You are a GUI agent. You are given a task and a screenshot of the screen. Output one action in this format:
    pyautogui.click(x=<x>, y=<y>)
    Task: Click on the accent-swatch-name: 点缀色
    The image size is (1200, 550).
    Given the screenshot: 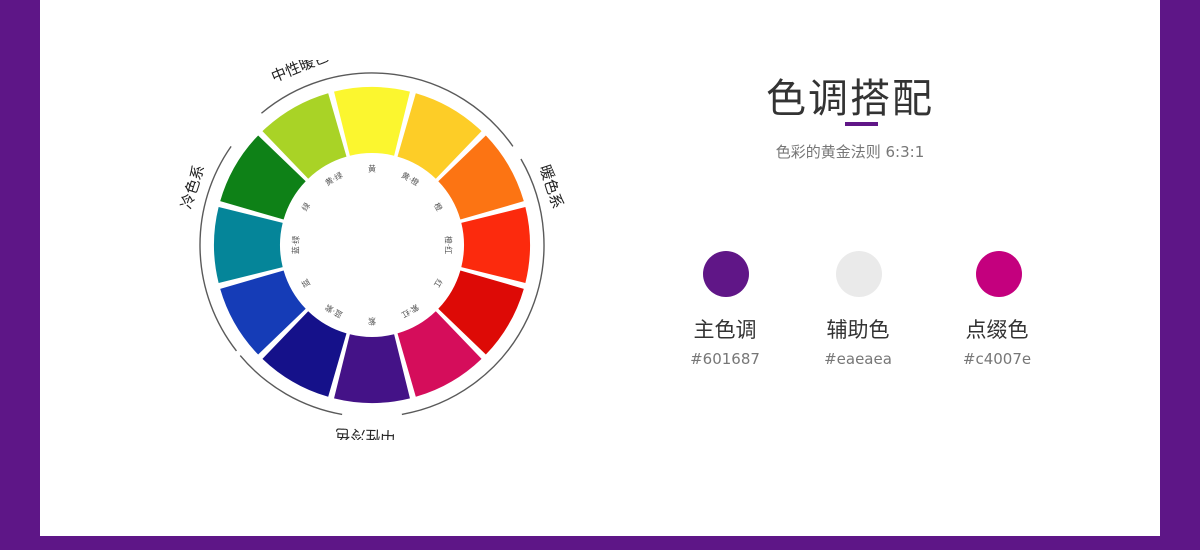 What is the action you would take?
    pyautogui.click(x=997, y=330)
    